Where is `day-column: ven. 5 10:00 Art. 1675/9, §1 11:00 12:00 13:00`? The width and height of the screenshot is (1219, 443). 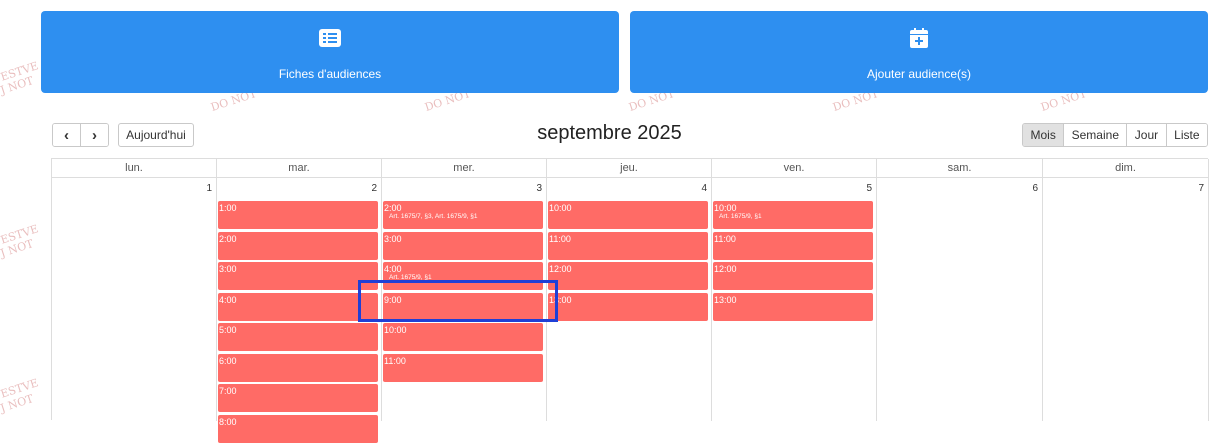
day-column: ven. 5 10:00 Art. 1675/9, §1 11:00 12:00 13:00 is located at coordinates (794, 290).